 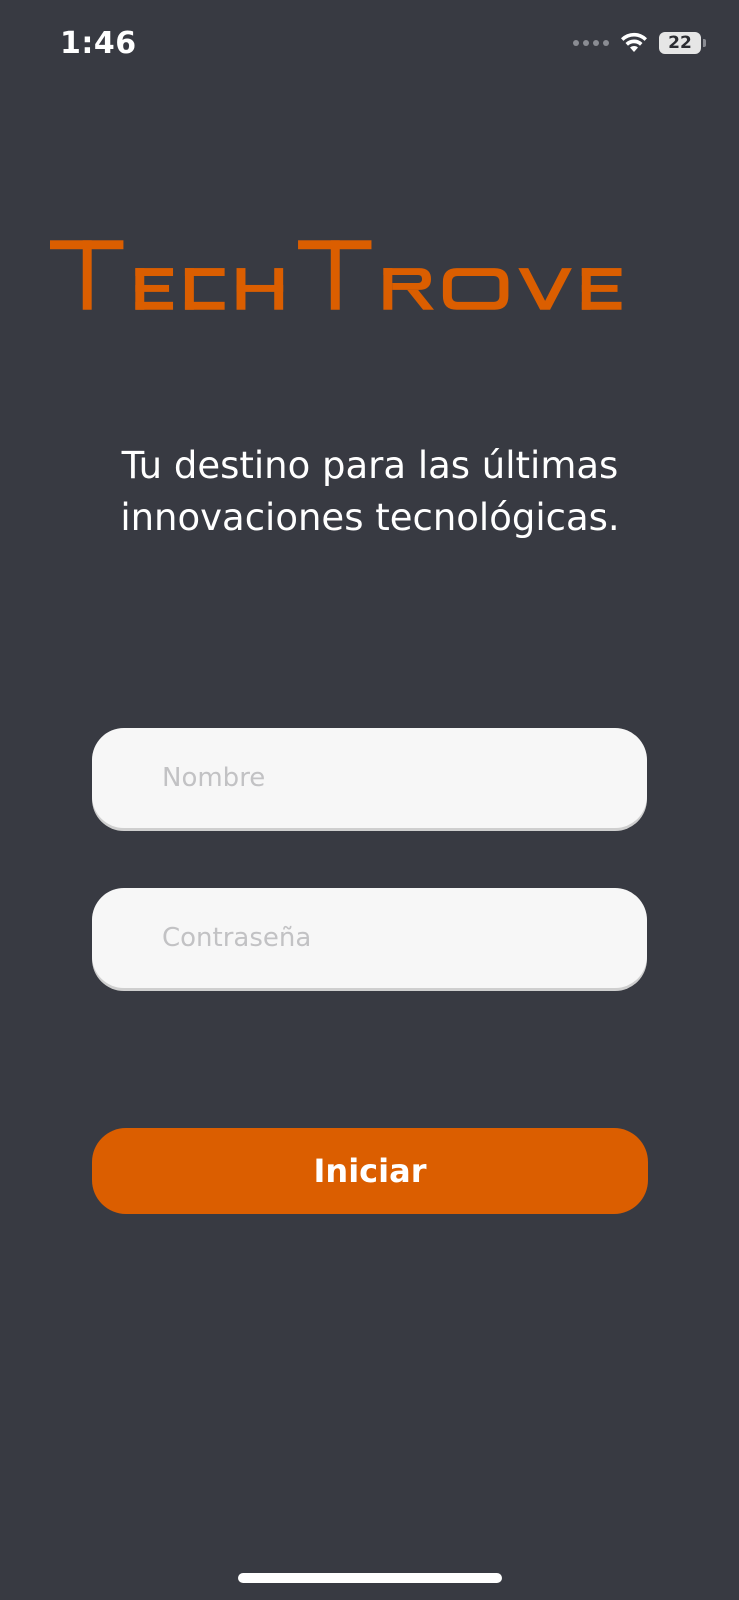 I want to click on tagline-line-2: innovaciones tecnológicas., so click(x=370, y=517).